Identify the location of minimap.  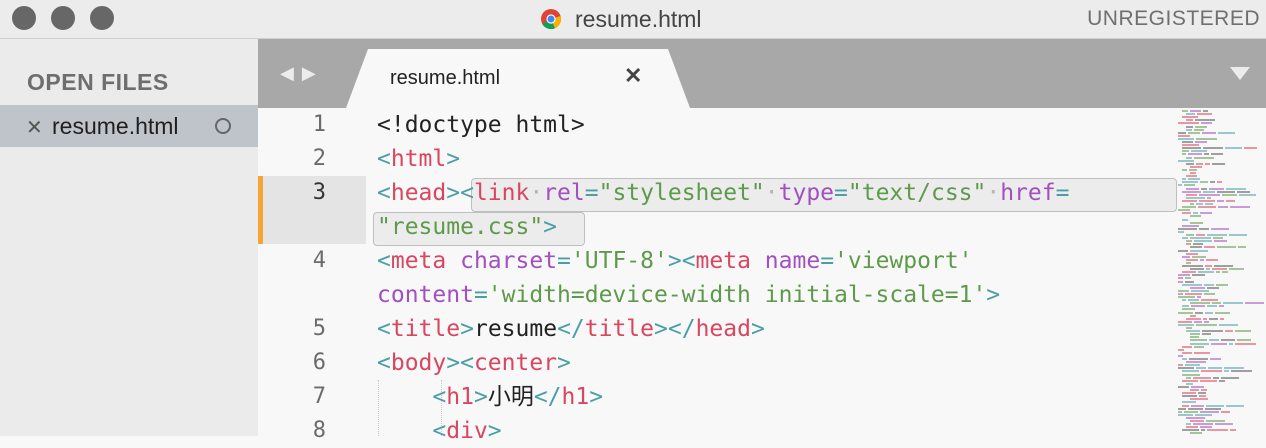
(1221, 272).